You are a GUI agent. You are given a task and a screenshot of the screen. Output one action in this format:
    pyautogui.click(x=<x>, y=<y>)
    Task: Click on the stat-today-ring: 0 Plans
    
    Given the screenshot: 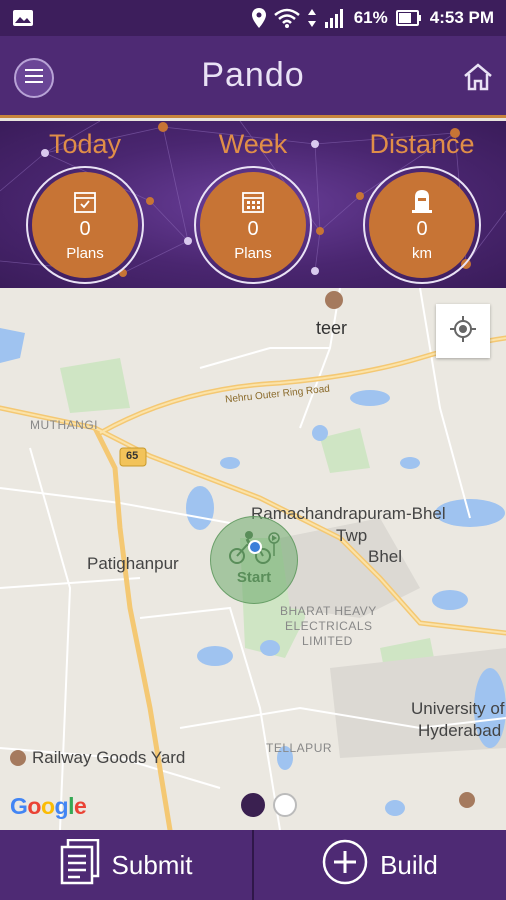 What is the action you would take?
    pyautogui.click(x=85, y=225)
    